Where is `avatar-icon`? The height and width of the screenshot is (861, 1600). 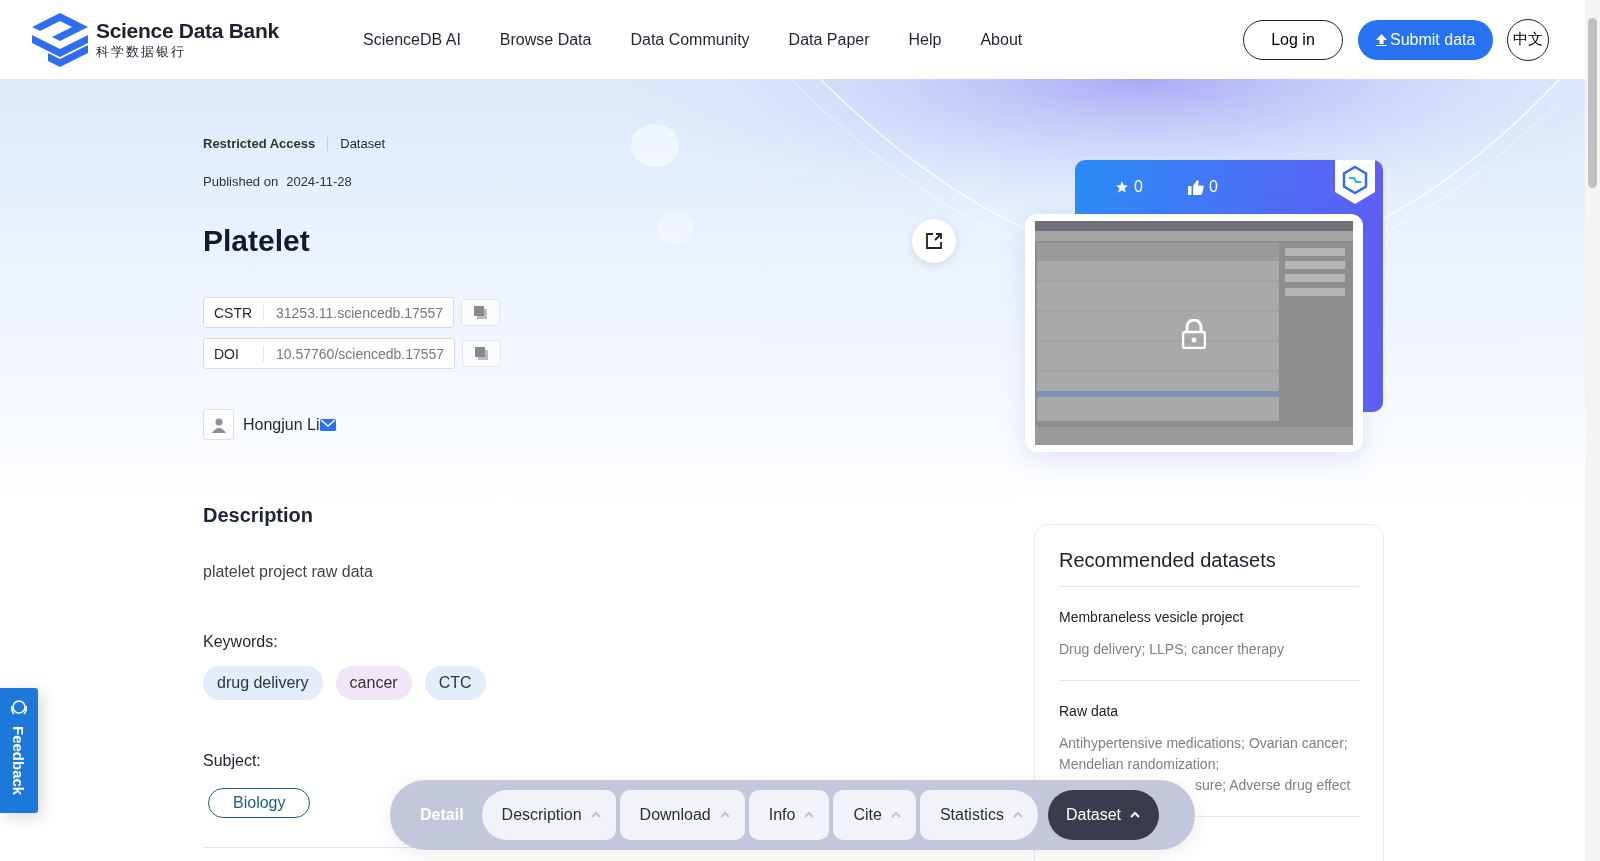
avatar-icon is located at coordinates (218, 424).